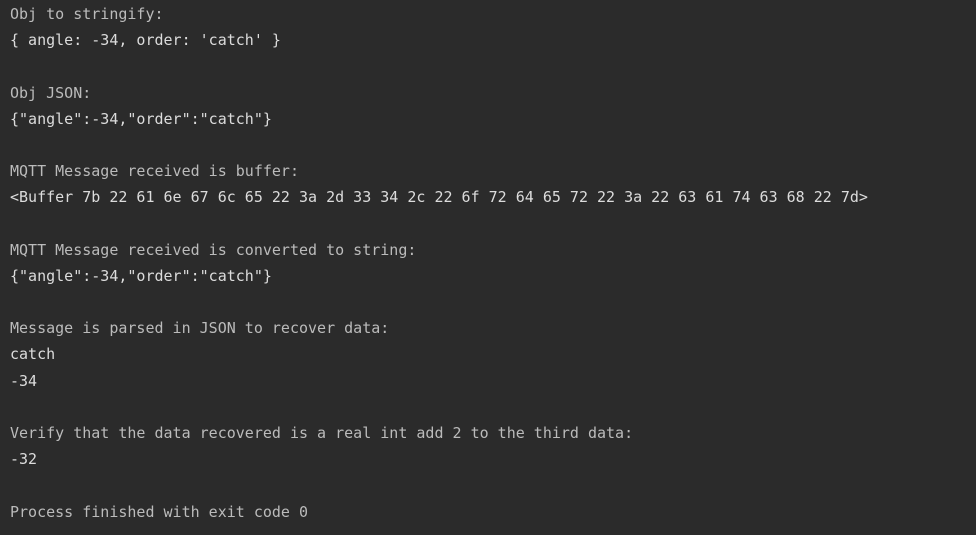  I want to click on console-line-7: MQTT Message received is buffer:, so click(154, 171).